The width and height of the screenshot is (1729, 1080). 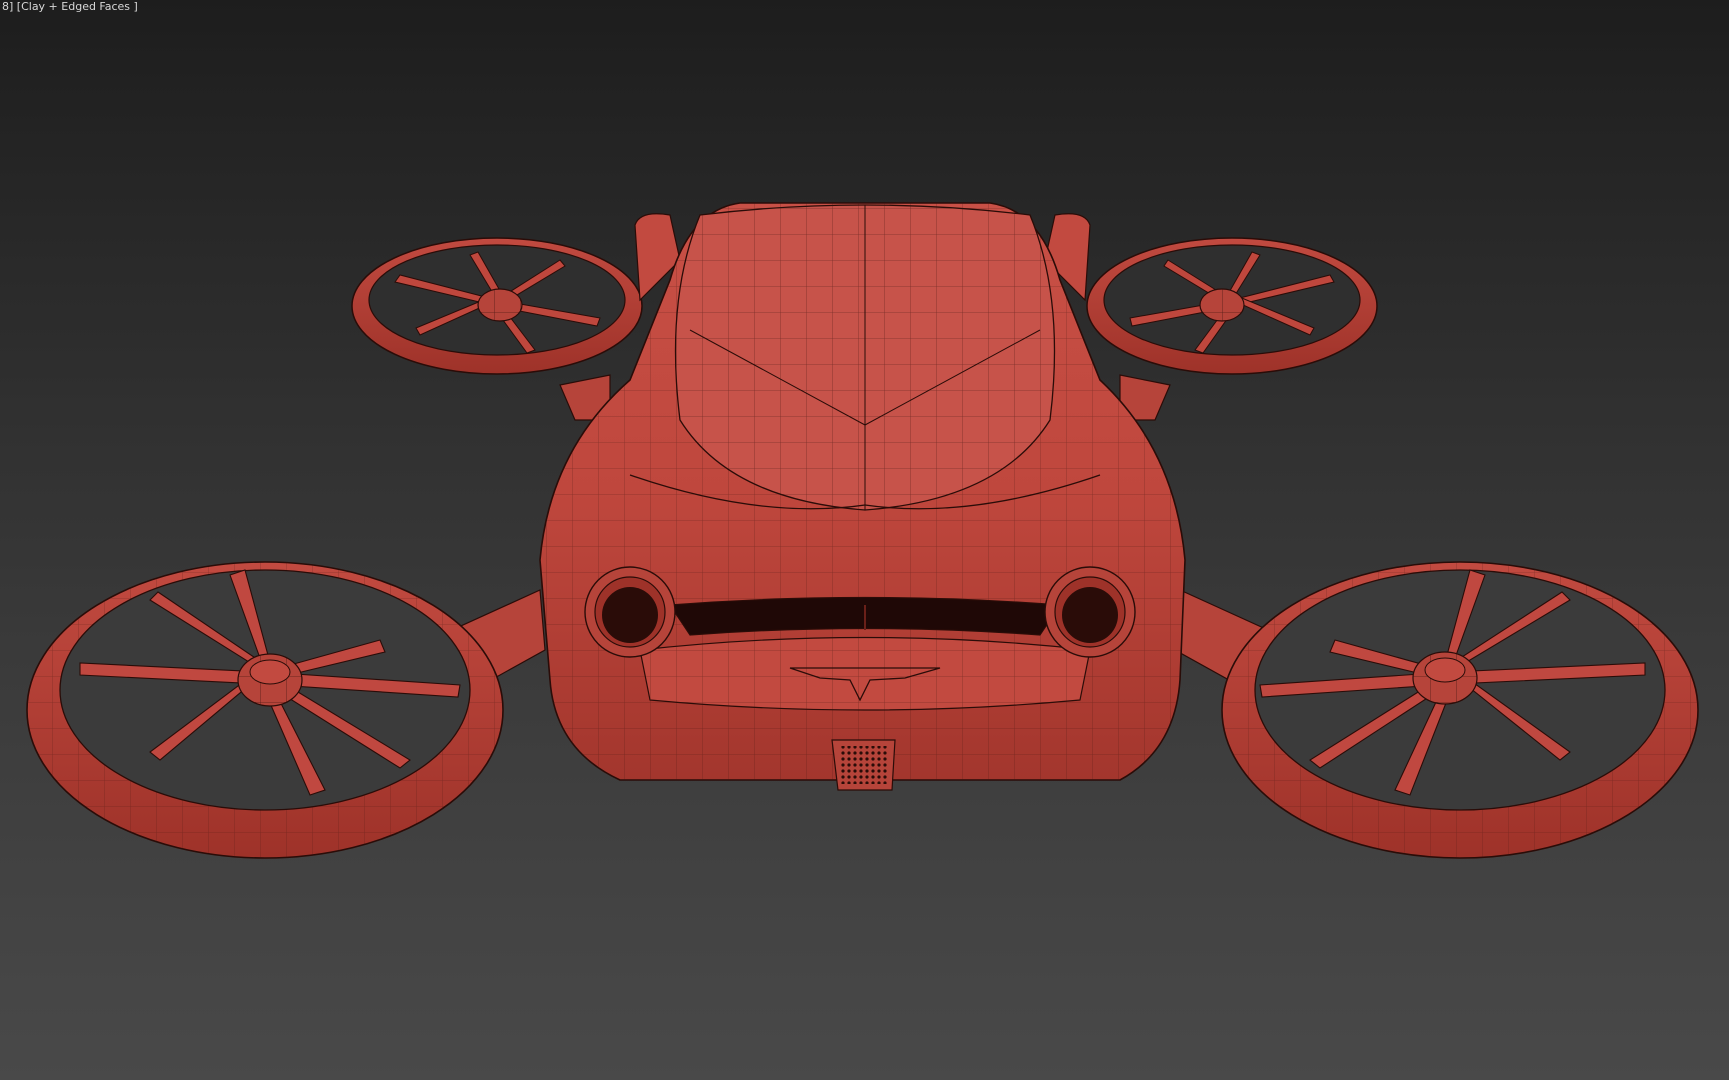 I want to click on rear-right-rotor, so click(x=1232, y=306).